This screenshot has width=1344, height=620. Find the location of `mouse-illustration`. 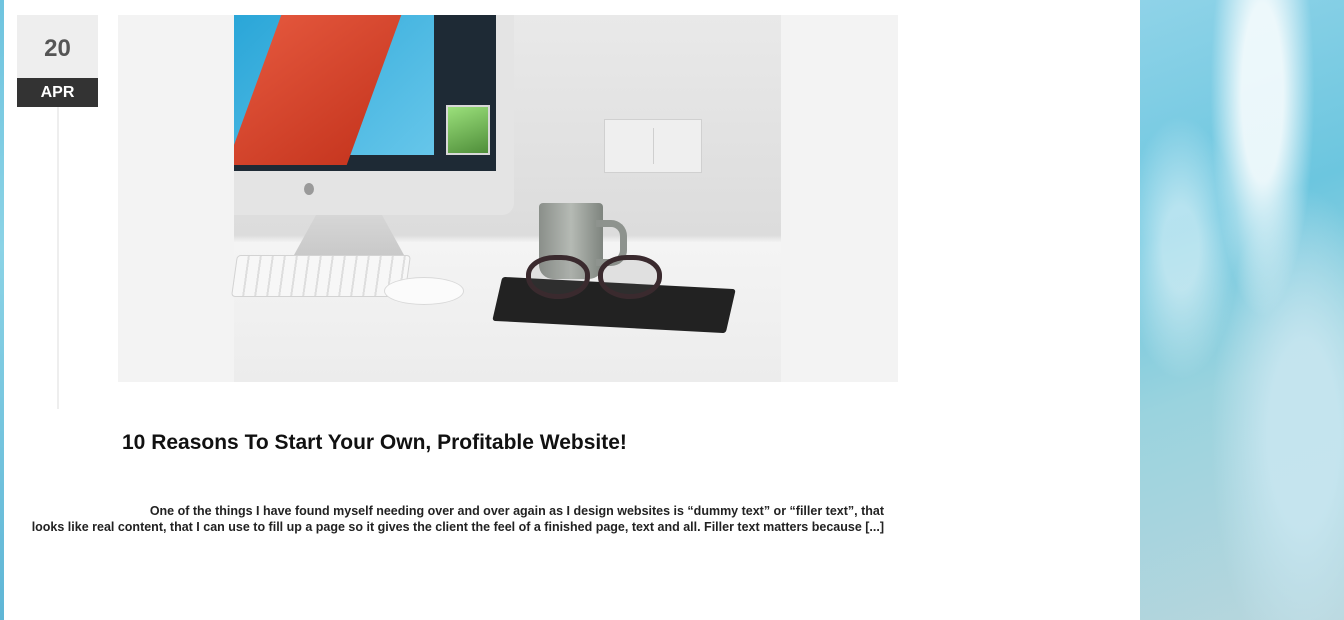

mouse-illustration is located at coordinates (424, 291).